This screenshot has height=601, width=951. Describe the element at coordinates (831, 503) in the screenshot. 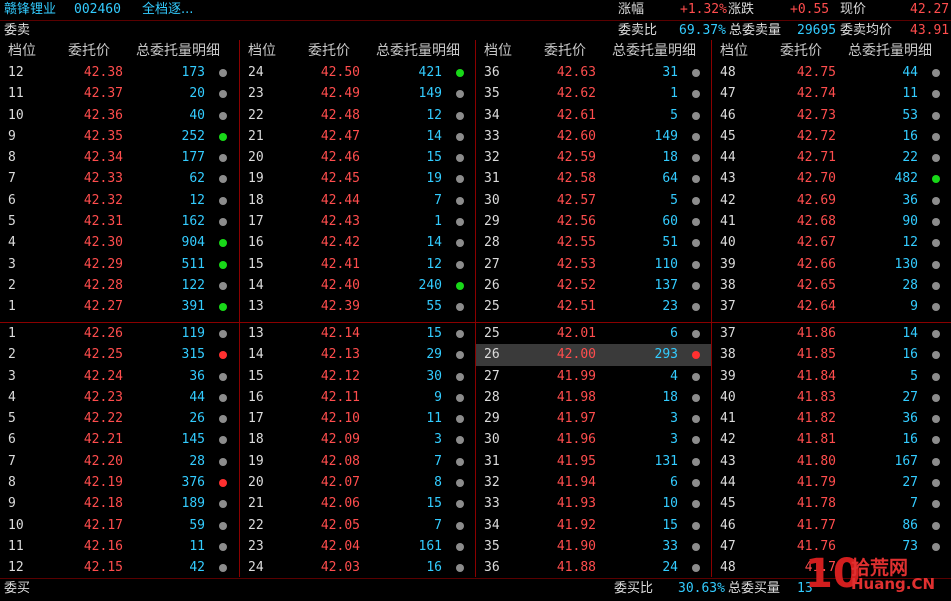

I see `bid-row: 45 41.78 7` at that location.